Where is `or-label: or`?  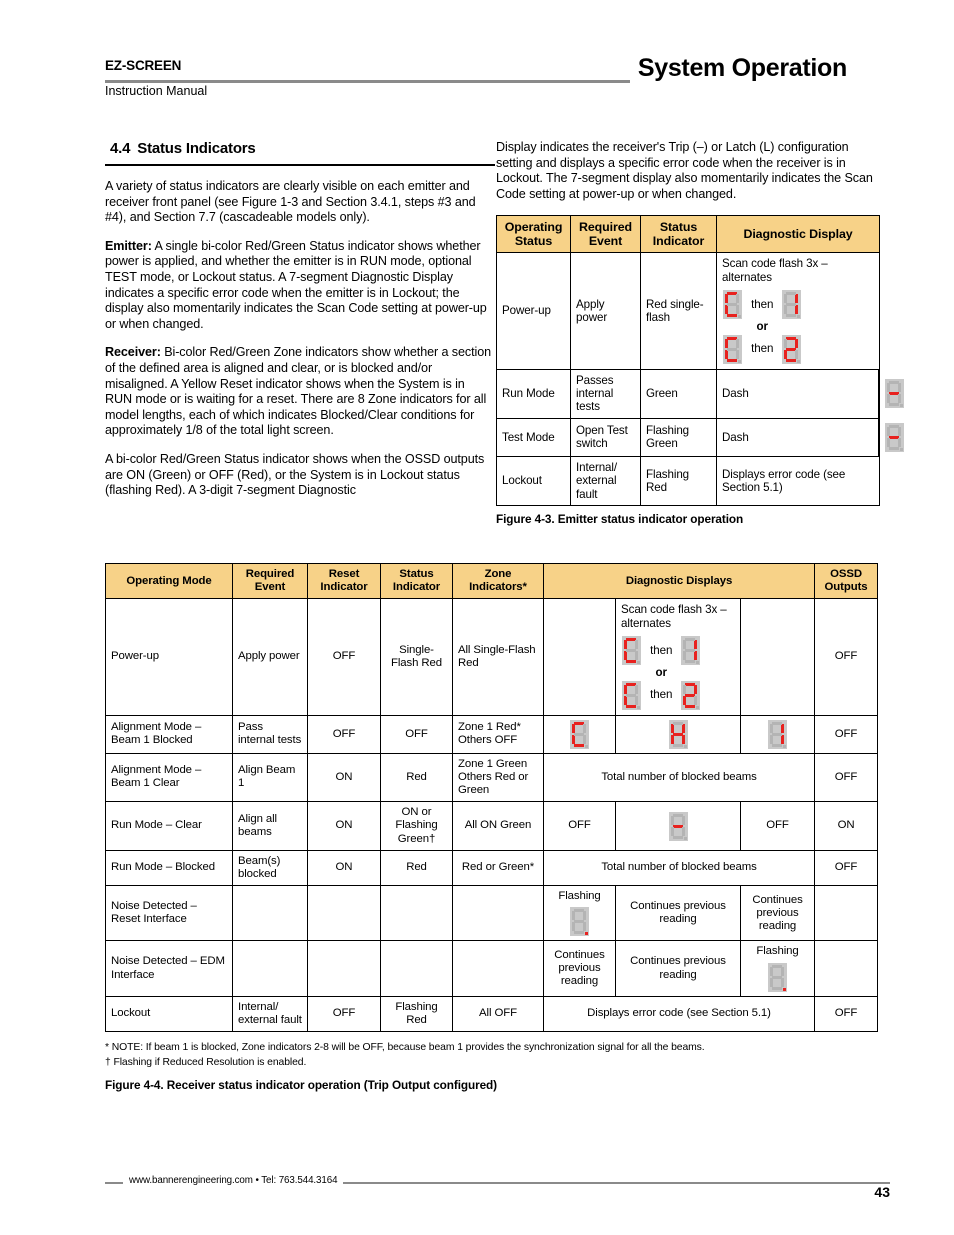 or-label: or is located at coordinates (762, 327).